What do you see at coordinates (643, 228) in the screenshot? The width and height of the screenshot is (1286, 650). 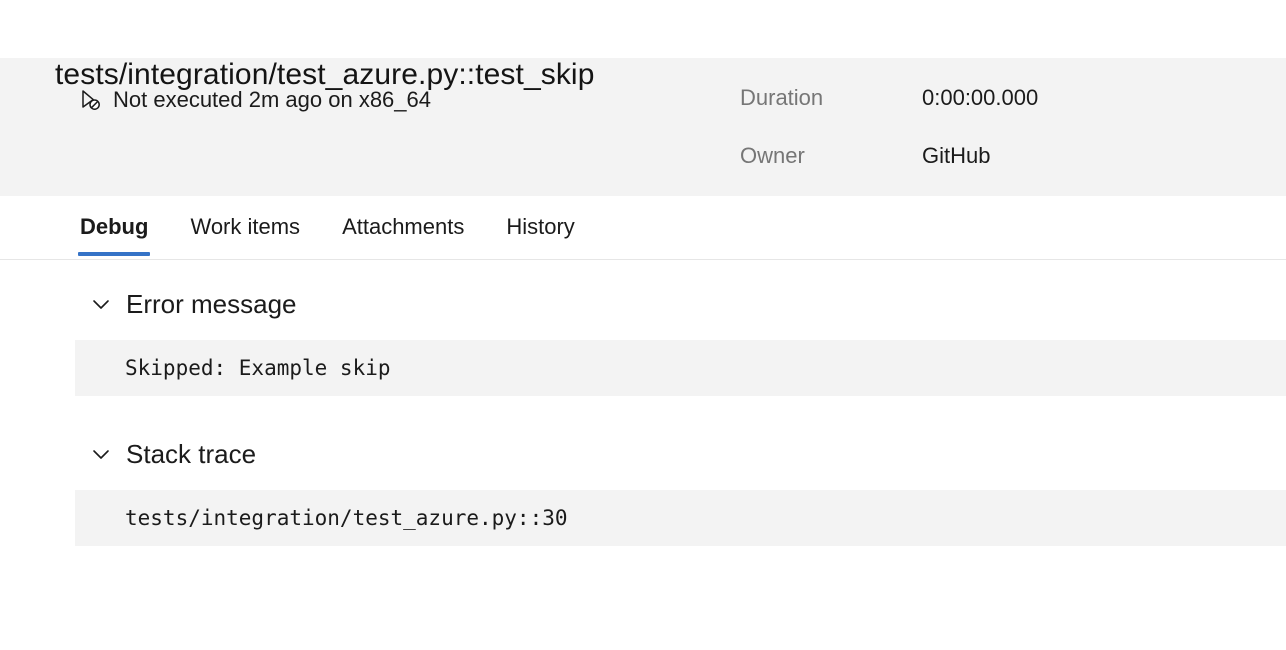 I see `tab-bar: Debug Work items Attachments History` at bounding box center [643, 228].